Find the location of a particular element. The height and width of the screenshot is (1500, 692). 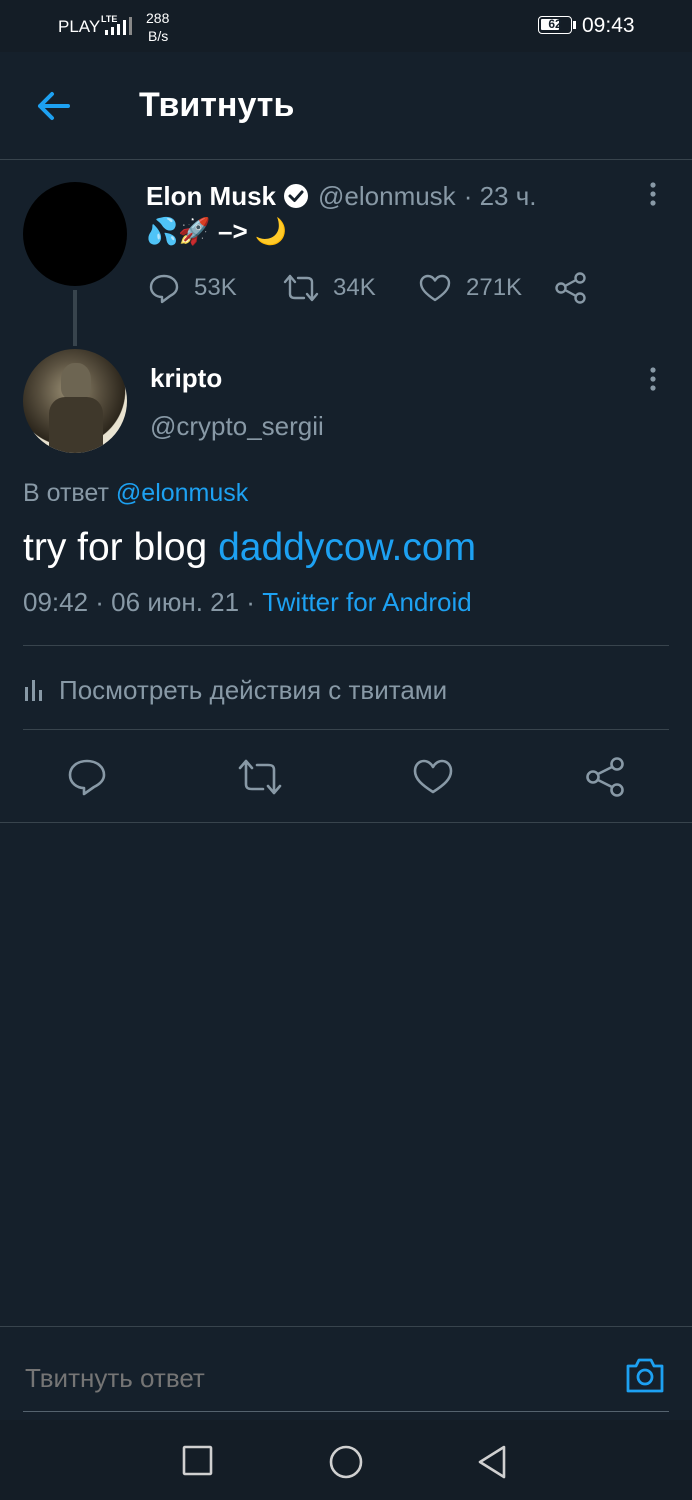

parent-share-button is located at coordinates (571, 288).